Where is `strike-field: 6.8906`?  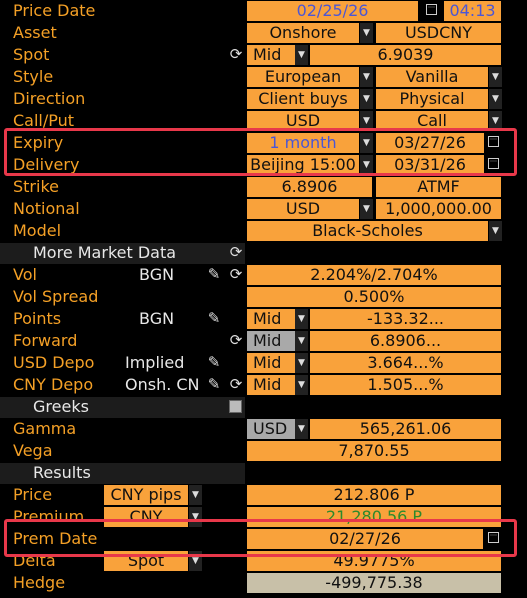
strike-field: 6.8906 is located at coordinates (309, 187).